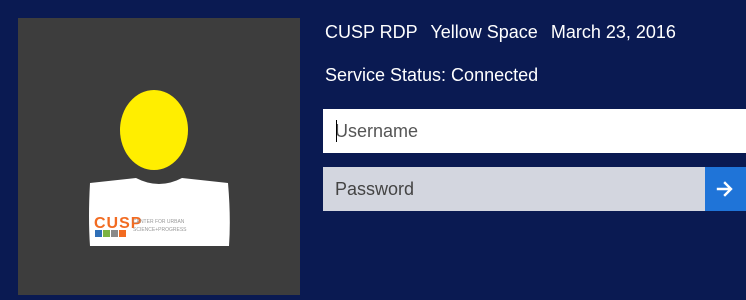 The width and height of the screenshot is (746, 300). What do you see at coordinates (534, 131) in the screenshot?
I see `username-input` at bounding box center [534, 131].